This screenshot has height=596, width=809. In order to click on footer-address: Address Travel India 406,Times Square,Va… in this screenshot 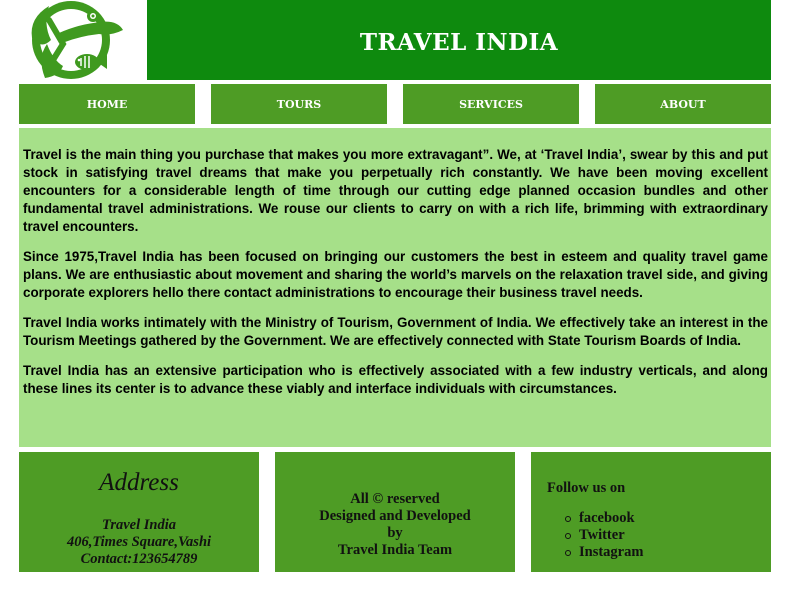, I will do `click(139, 512)`.